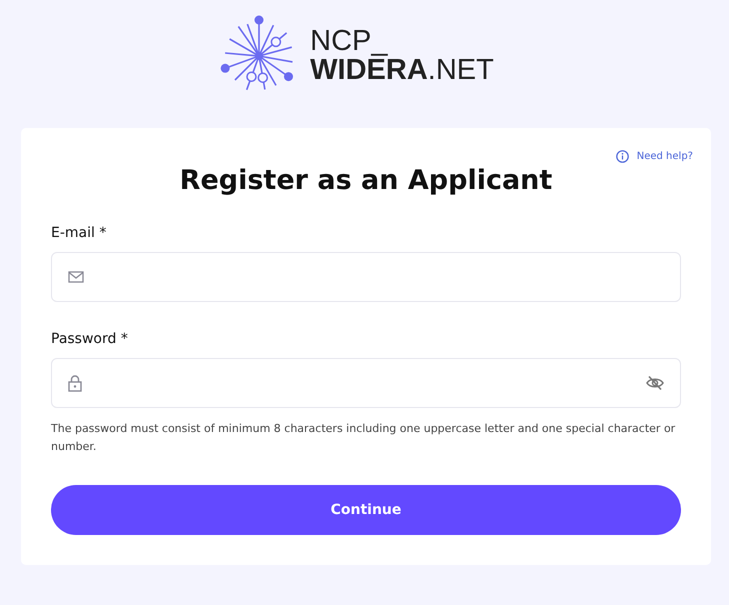 The height and width of the screenshot is (605, 729). Describe the element at coordinates (79, 233) in the screenshot. I see `field-label: E-mail *` at that location.